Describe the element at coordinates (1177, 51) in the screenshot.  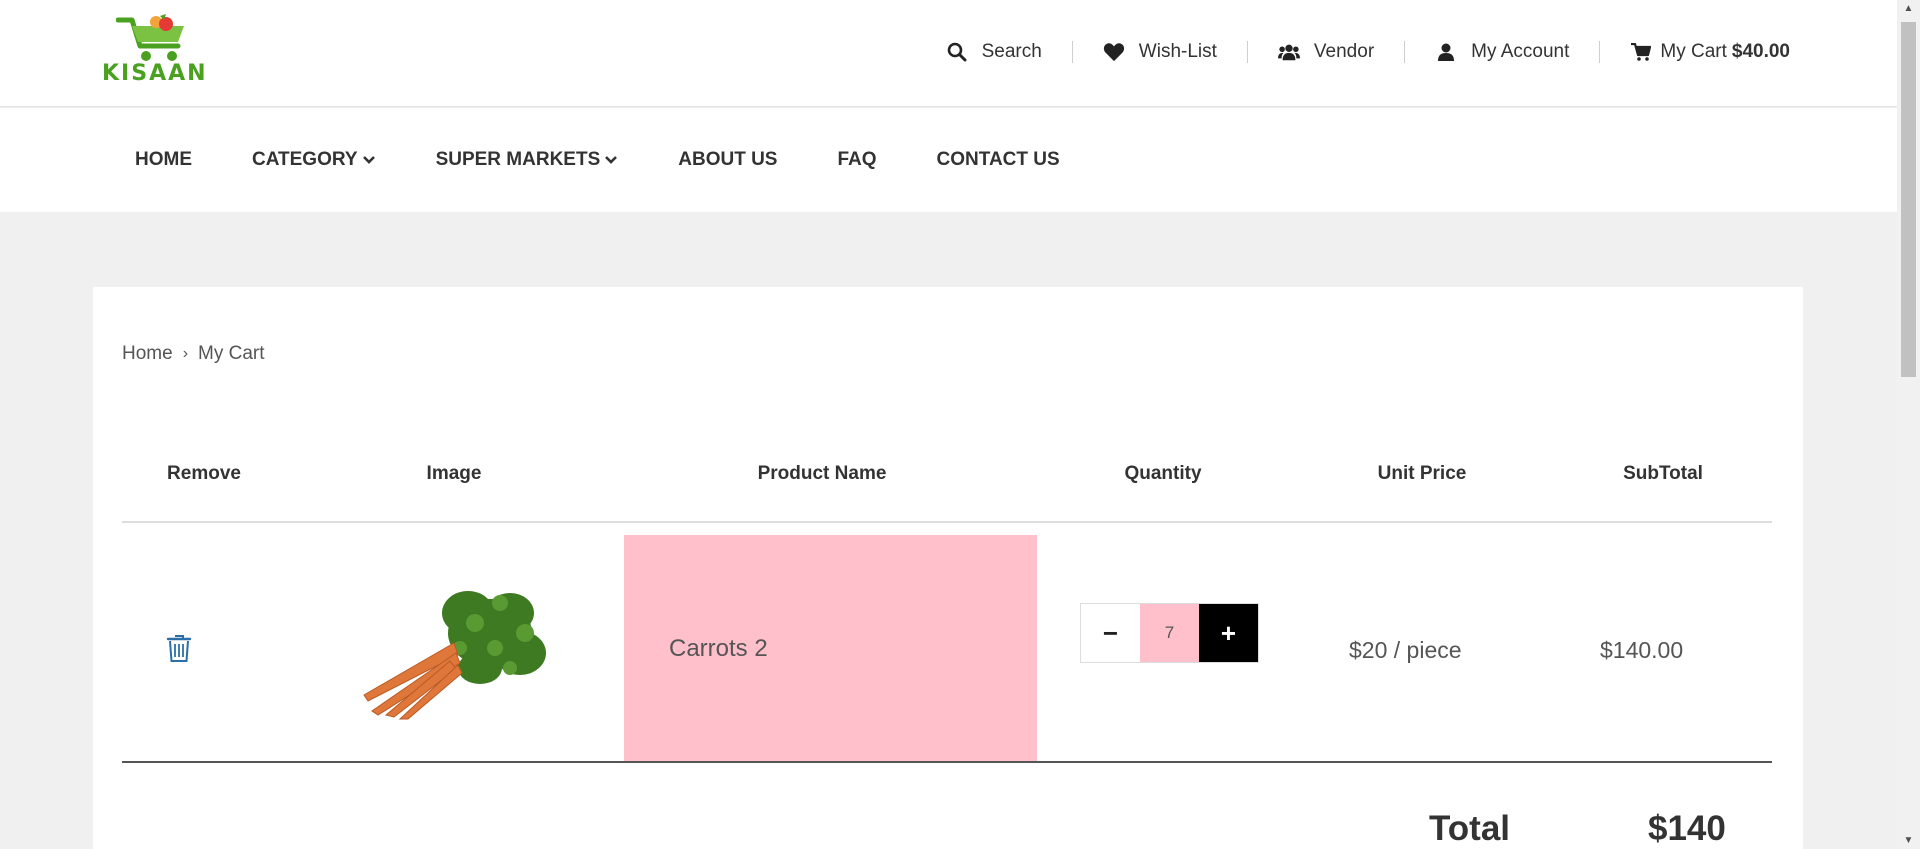
I see `wishlist-label: Wish-List` at that location.